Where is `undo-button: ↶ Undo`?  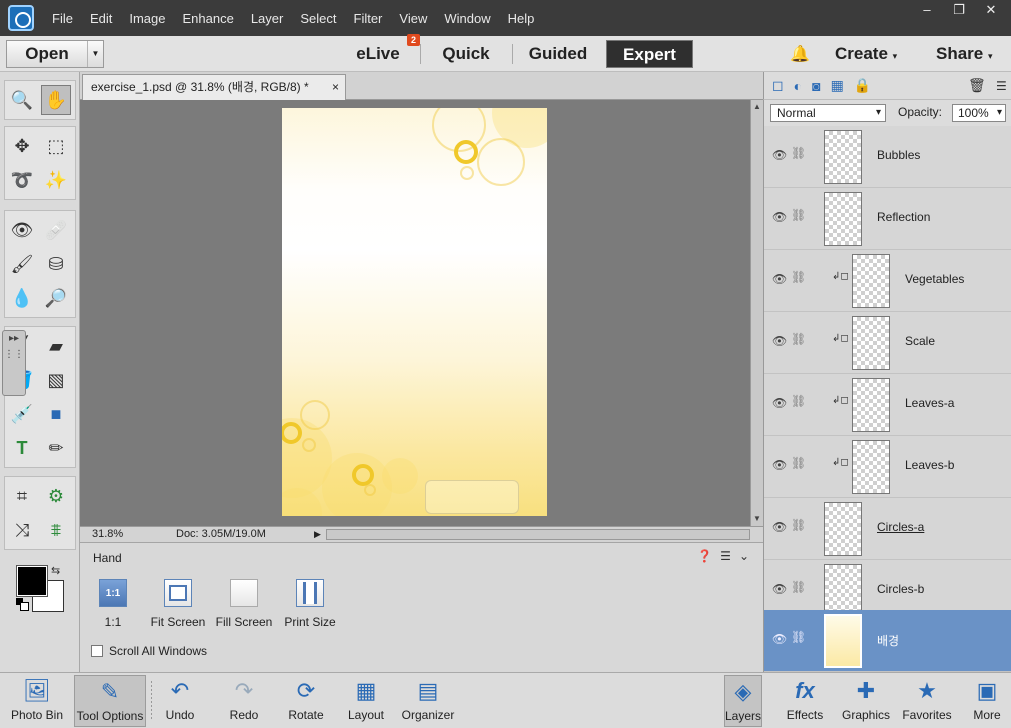
undo-button: ↶ Undo is located at coordinates (180, 701).